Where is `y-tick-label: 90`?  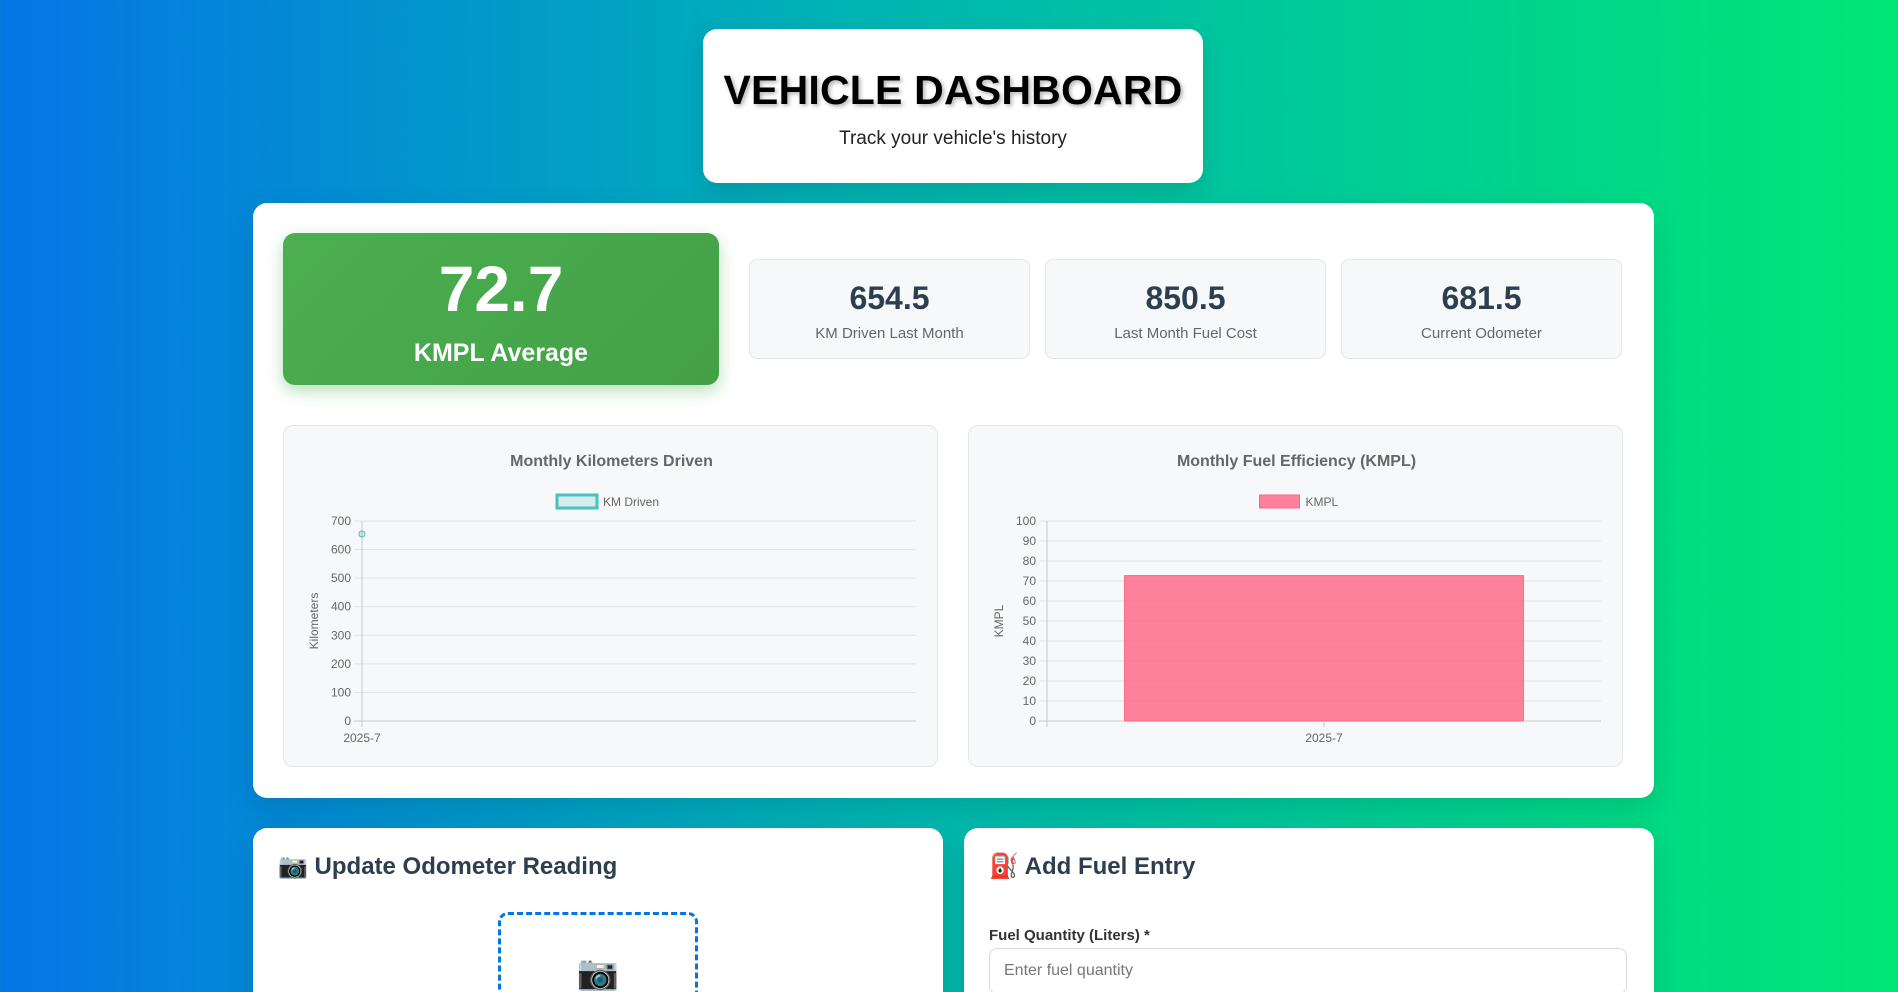 y-tick-label: 90 is located at coordinates (1030, 541).